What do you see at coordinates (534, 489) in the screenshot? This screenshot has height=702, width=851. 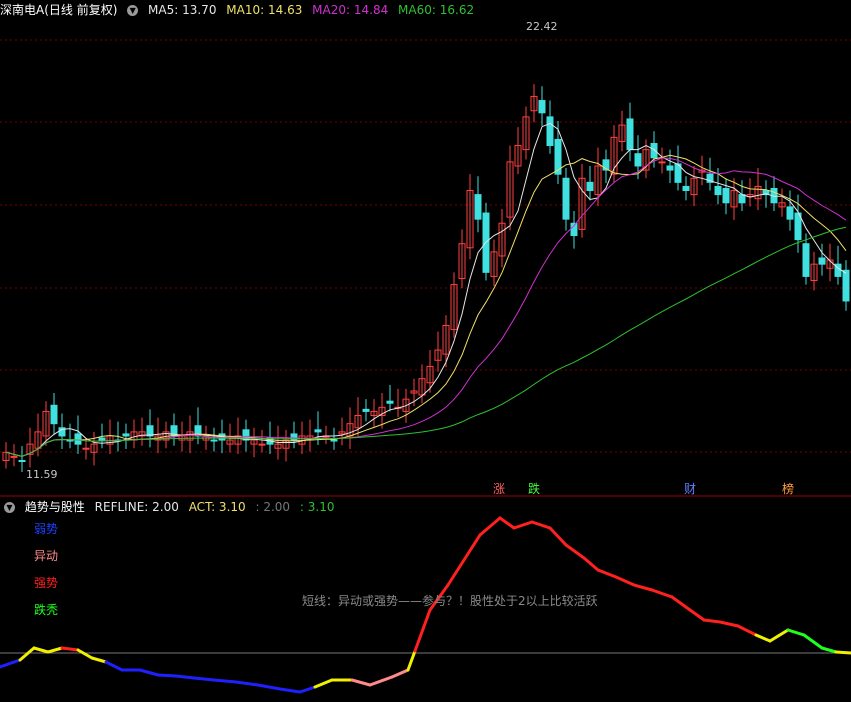 I see `event-fall: 跌` at bounding box center [534, 489].